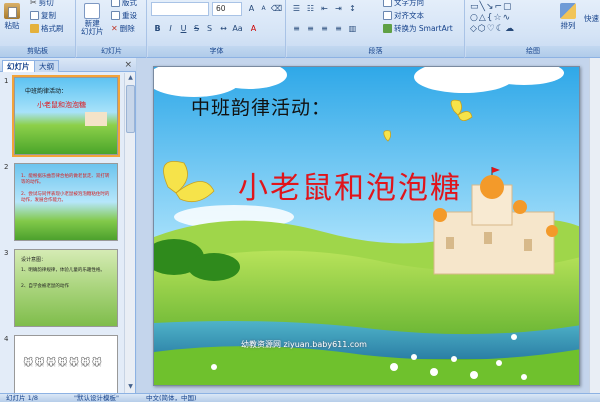 The image size is (600, 402). Describe the element at coordinates (490, 18) in the screenshot. I see `bracket-icon: {` at that location.